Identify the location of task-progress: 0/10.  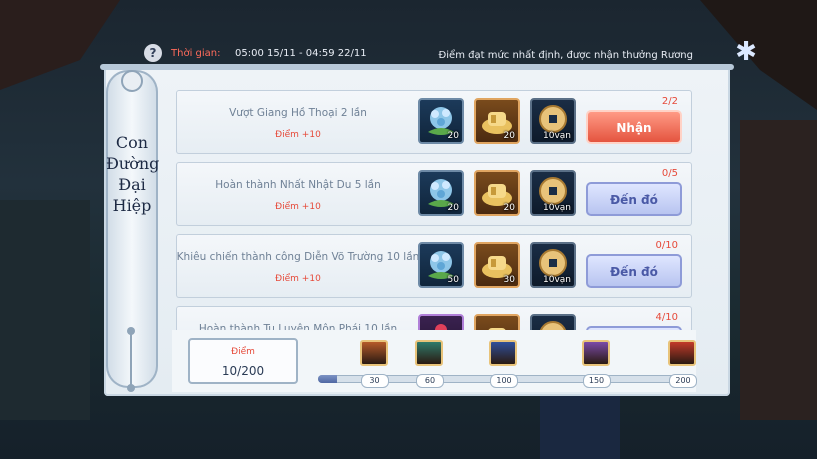
(666, 245).